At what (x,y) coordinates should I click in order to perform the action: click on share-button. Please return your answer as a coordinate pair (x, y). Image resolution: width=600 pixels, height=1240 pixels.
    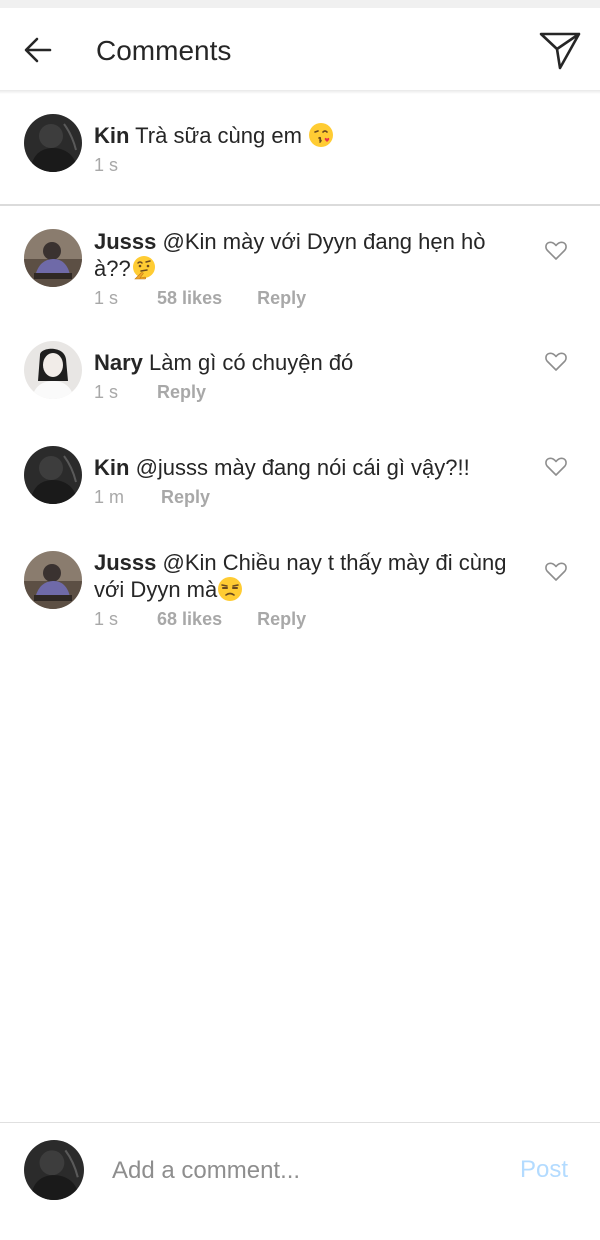
    Looking at the image, I should click on (560, 51).